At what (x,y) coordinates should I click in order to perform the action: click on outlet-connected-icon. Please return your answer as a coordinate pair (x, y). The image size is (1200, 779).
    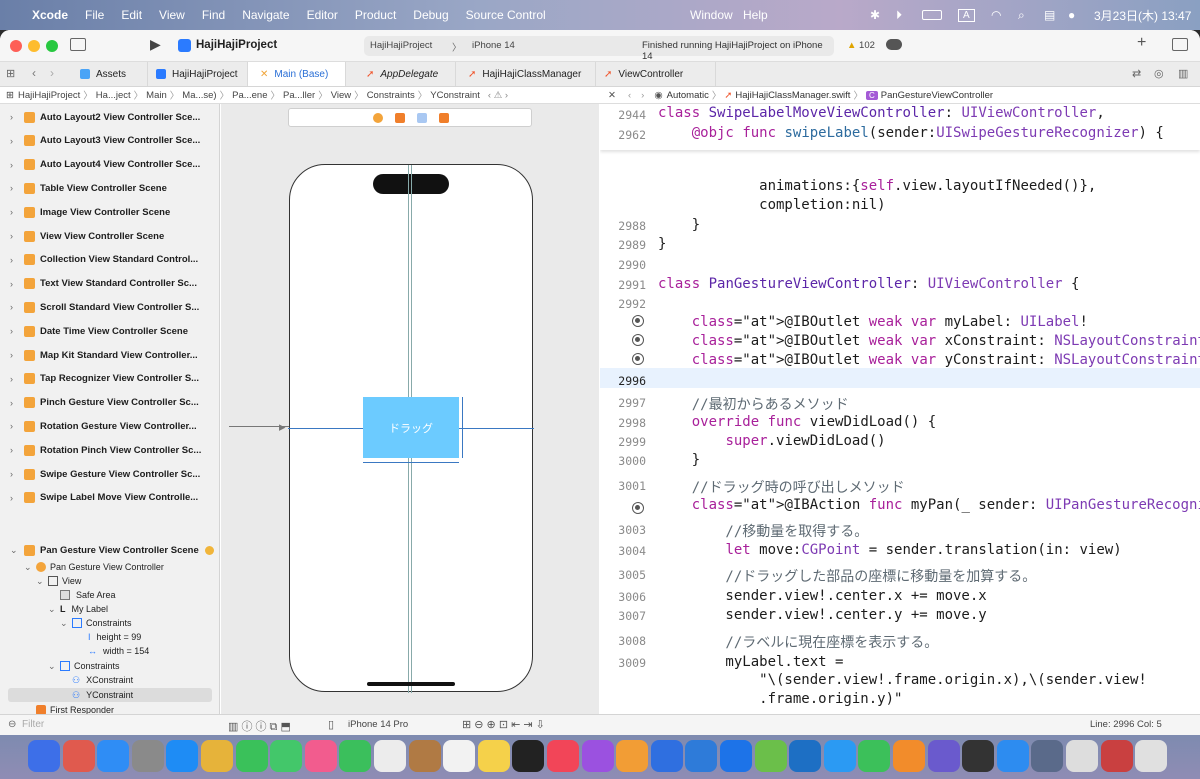
    Looking at the image, I should click on (638, 321).